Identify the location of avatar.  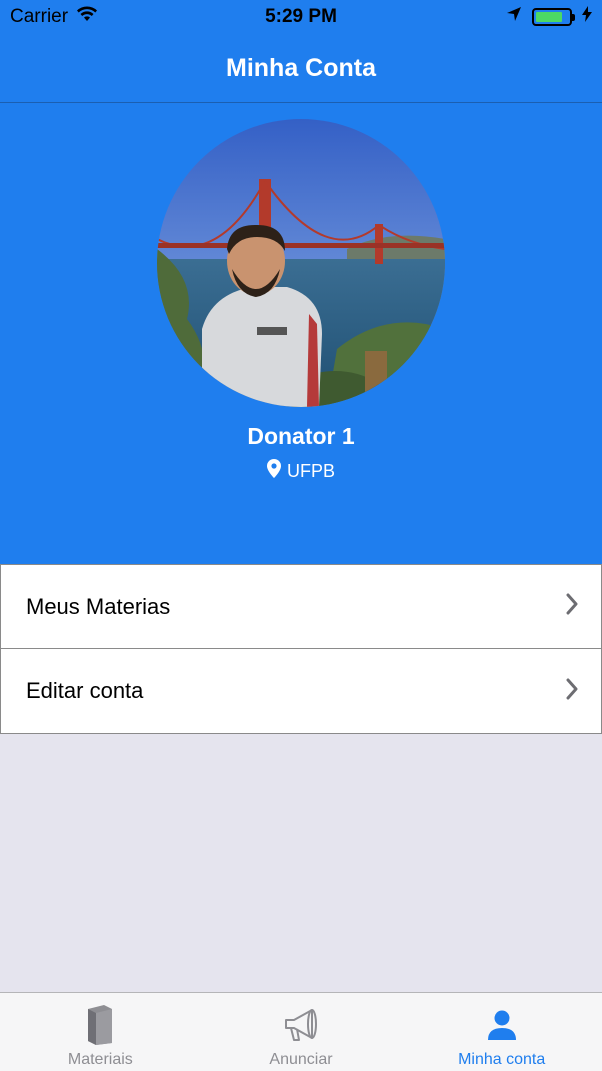
(301, 263).